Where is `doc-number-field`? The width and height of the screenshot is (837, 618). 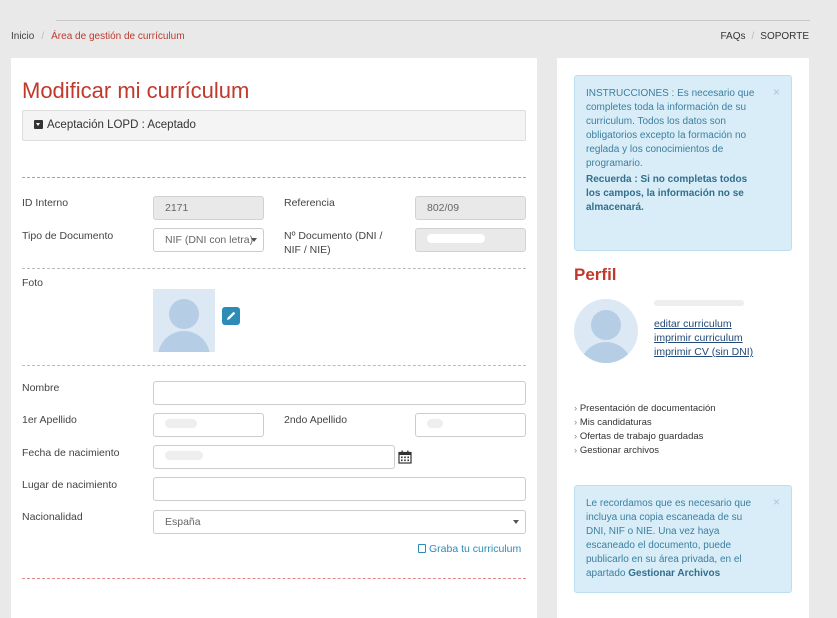 doc-number-field is located at coordinates (470, 240).